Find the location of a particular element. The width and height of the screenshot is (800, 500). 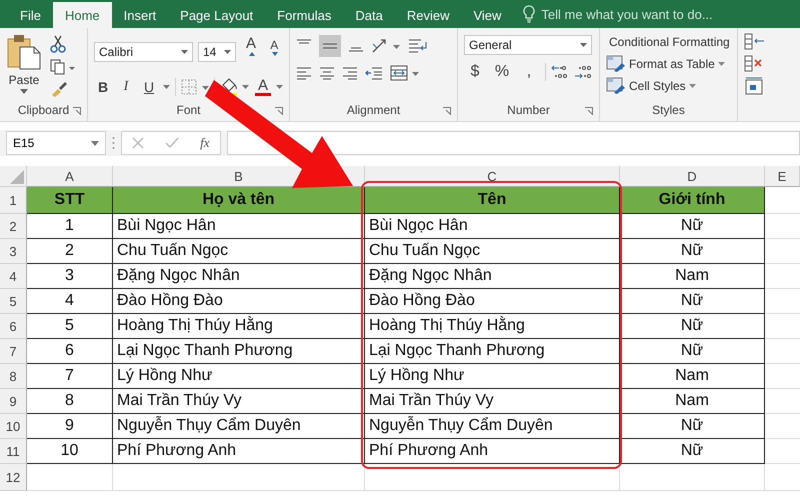

group-label: Font is located at coordinates (188, 110).